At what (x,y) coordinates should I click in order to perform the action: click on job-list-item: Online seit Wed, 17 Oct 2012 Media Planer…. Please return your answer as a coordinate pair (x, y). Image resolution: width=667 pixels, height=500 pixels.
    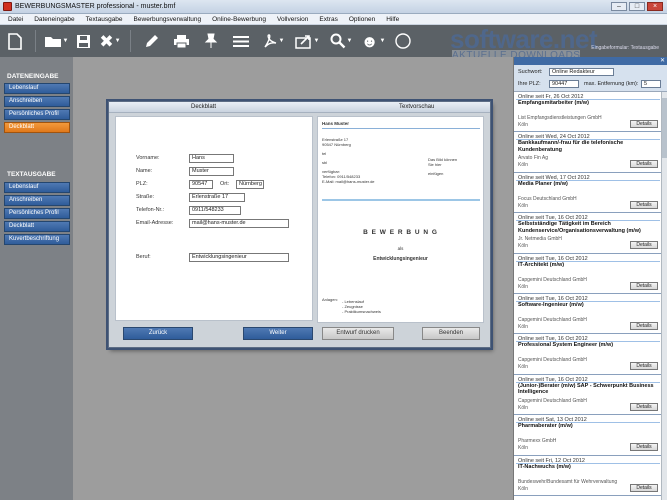
    Looking at the image, I should click on (588, 193).